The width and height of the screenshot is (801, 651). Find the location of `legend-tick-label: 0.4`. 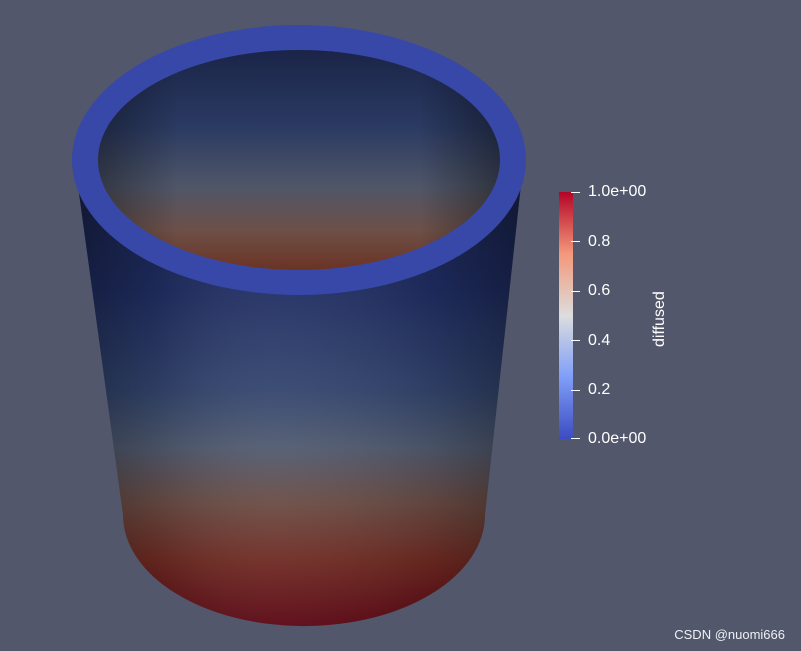

legend-tick-label: 0.4 is located at coordinates (599, 340).